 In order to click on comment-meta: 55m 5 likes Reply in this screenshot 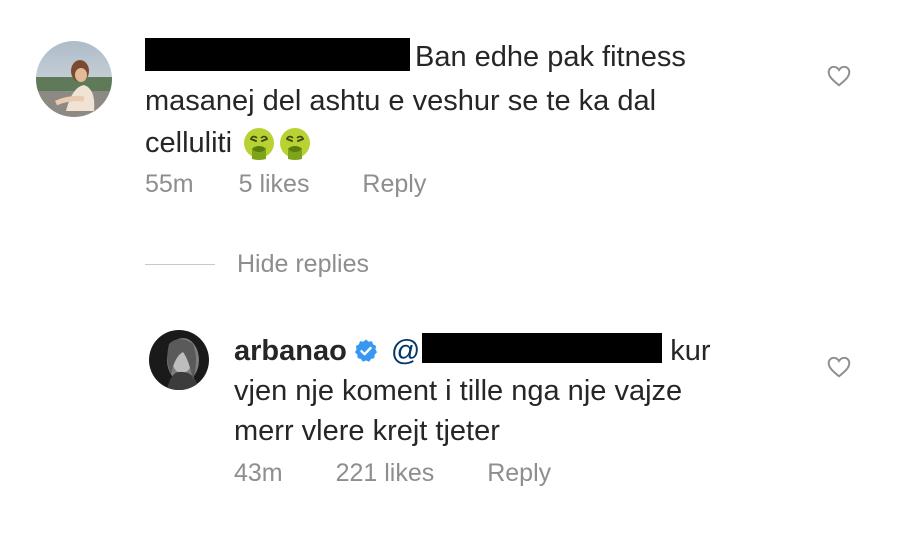, I will do `click(285, 184)`.